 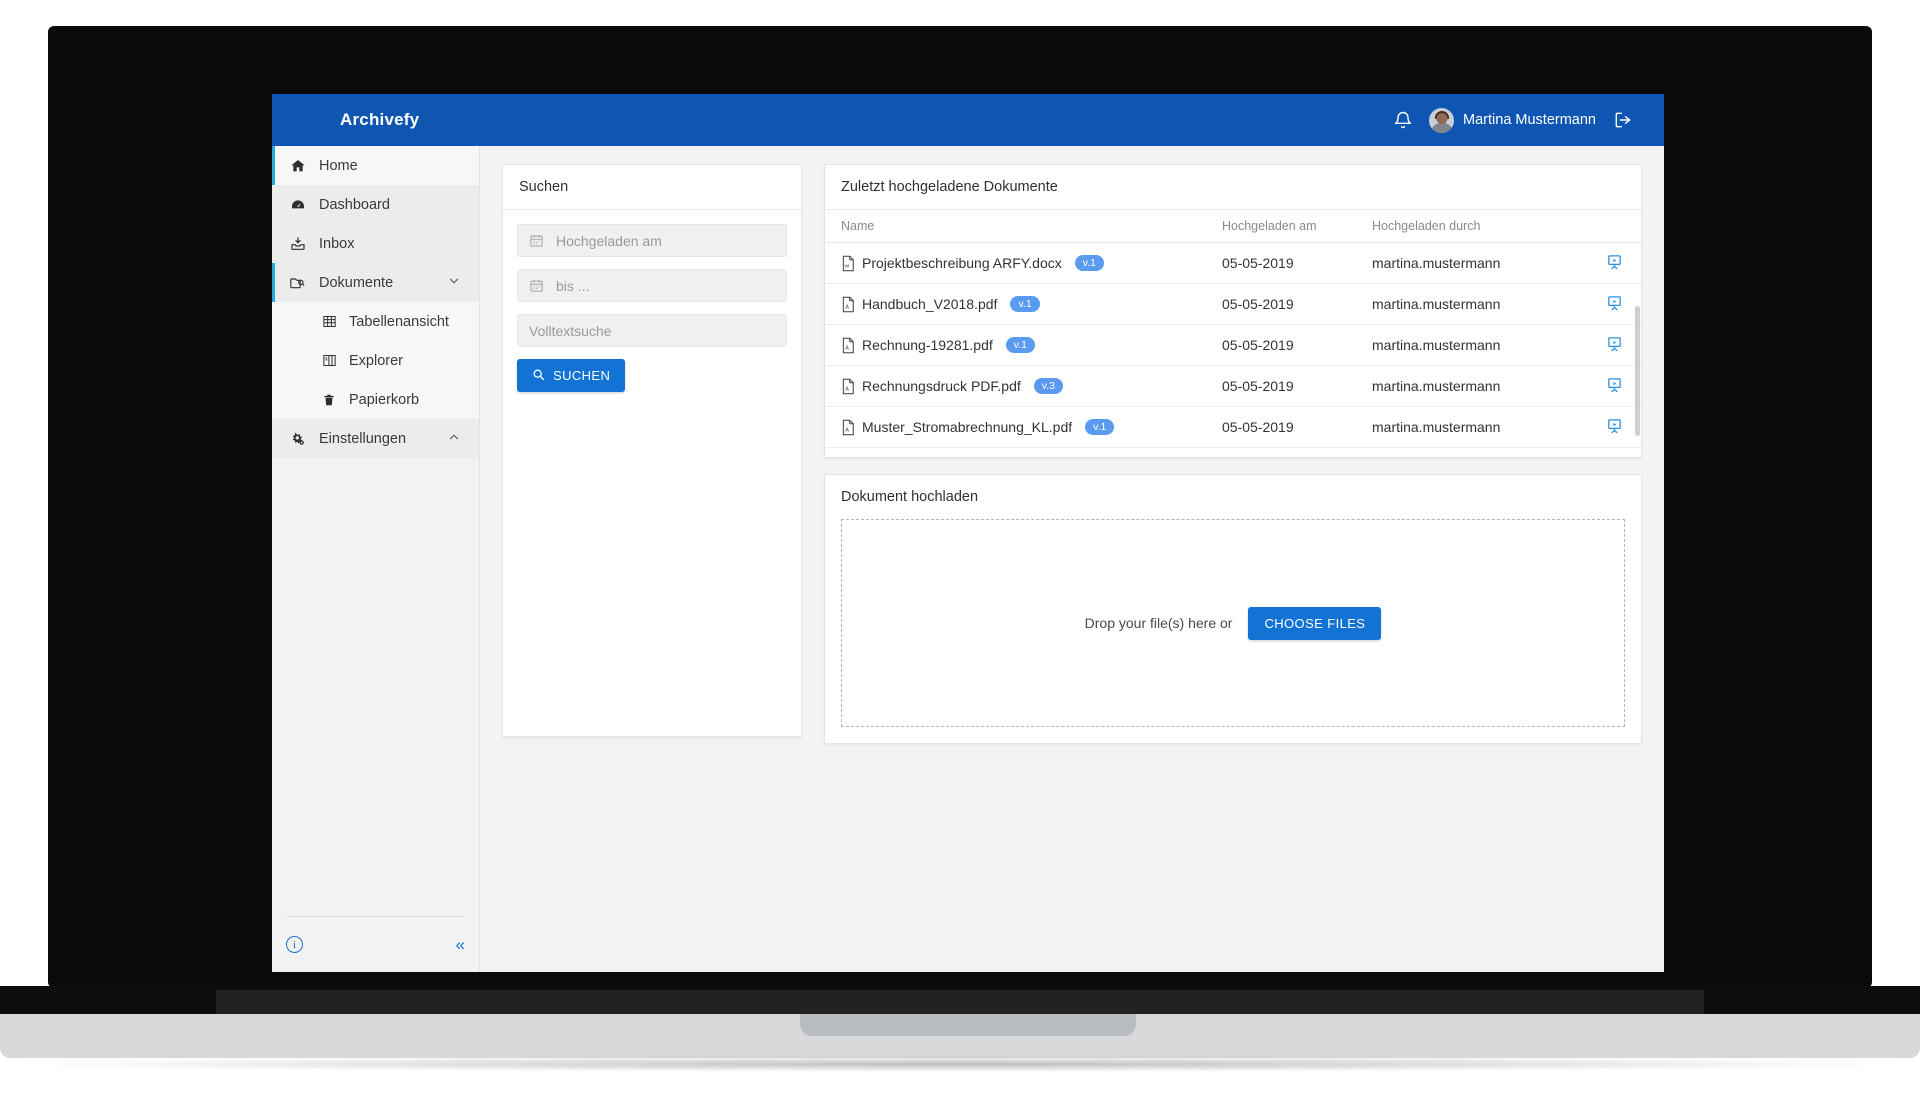 I want to click on sidebar-item-einstellungen: Einstellungen, so click(x=375, y=438).